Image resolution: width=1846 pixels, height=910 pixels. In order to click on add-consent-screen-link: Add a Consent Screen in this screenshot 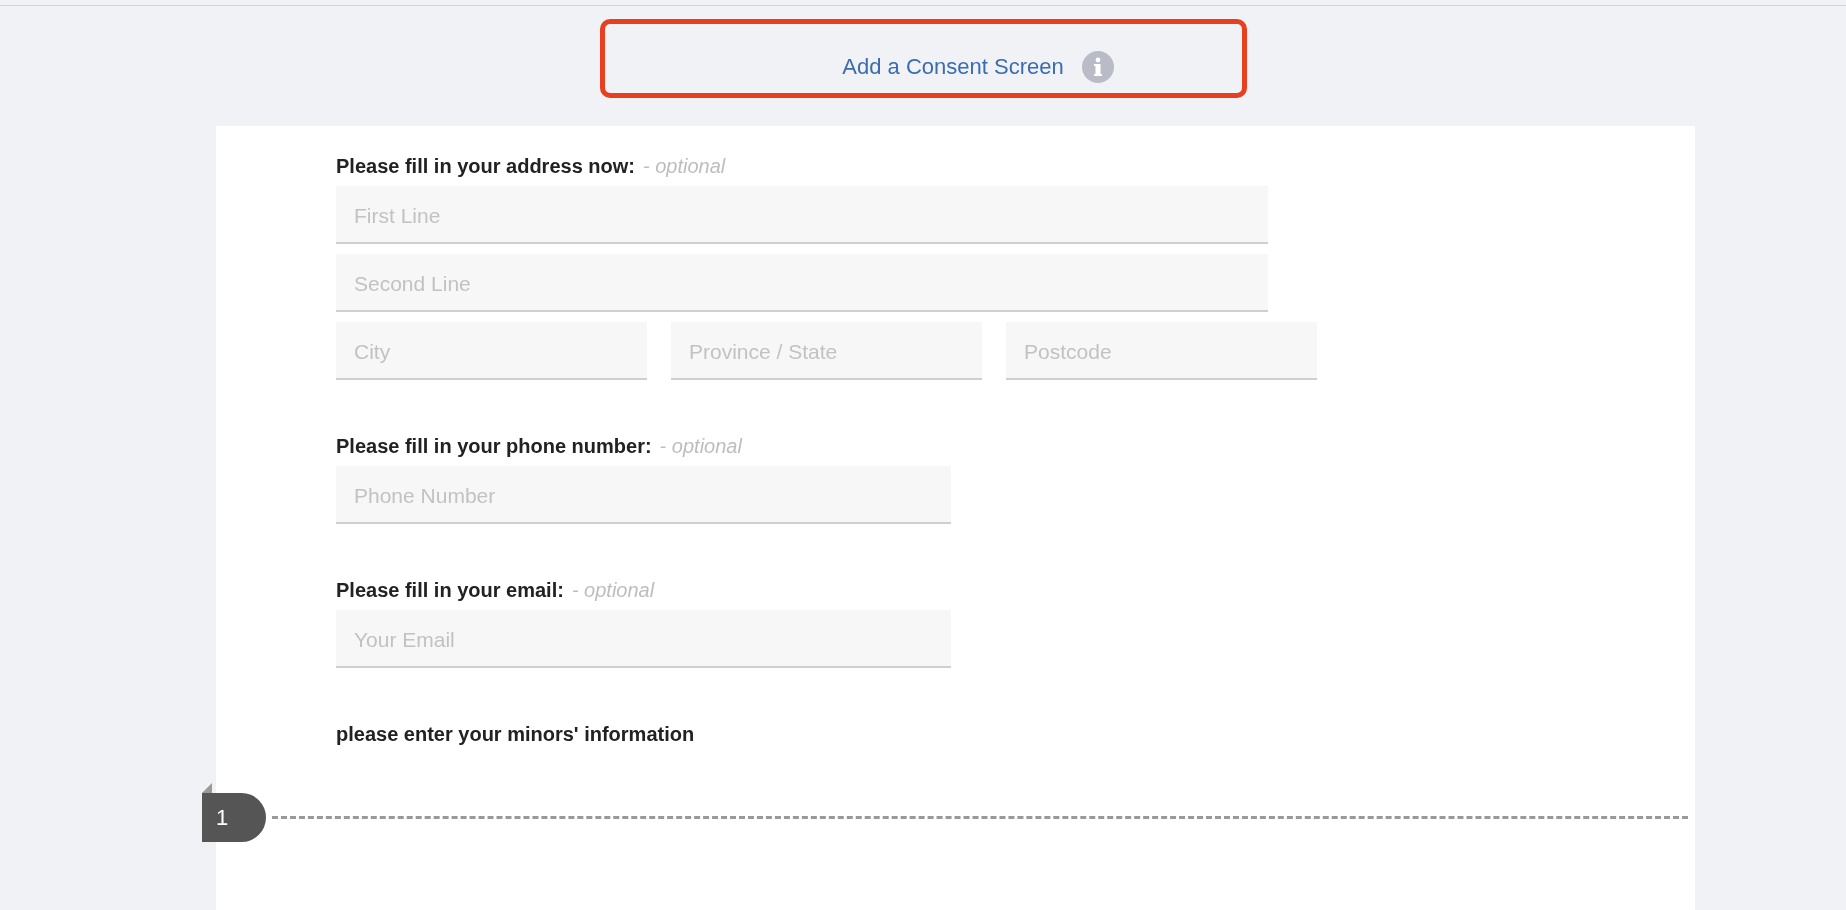, I will do `click(953, 66)`.